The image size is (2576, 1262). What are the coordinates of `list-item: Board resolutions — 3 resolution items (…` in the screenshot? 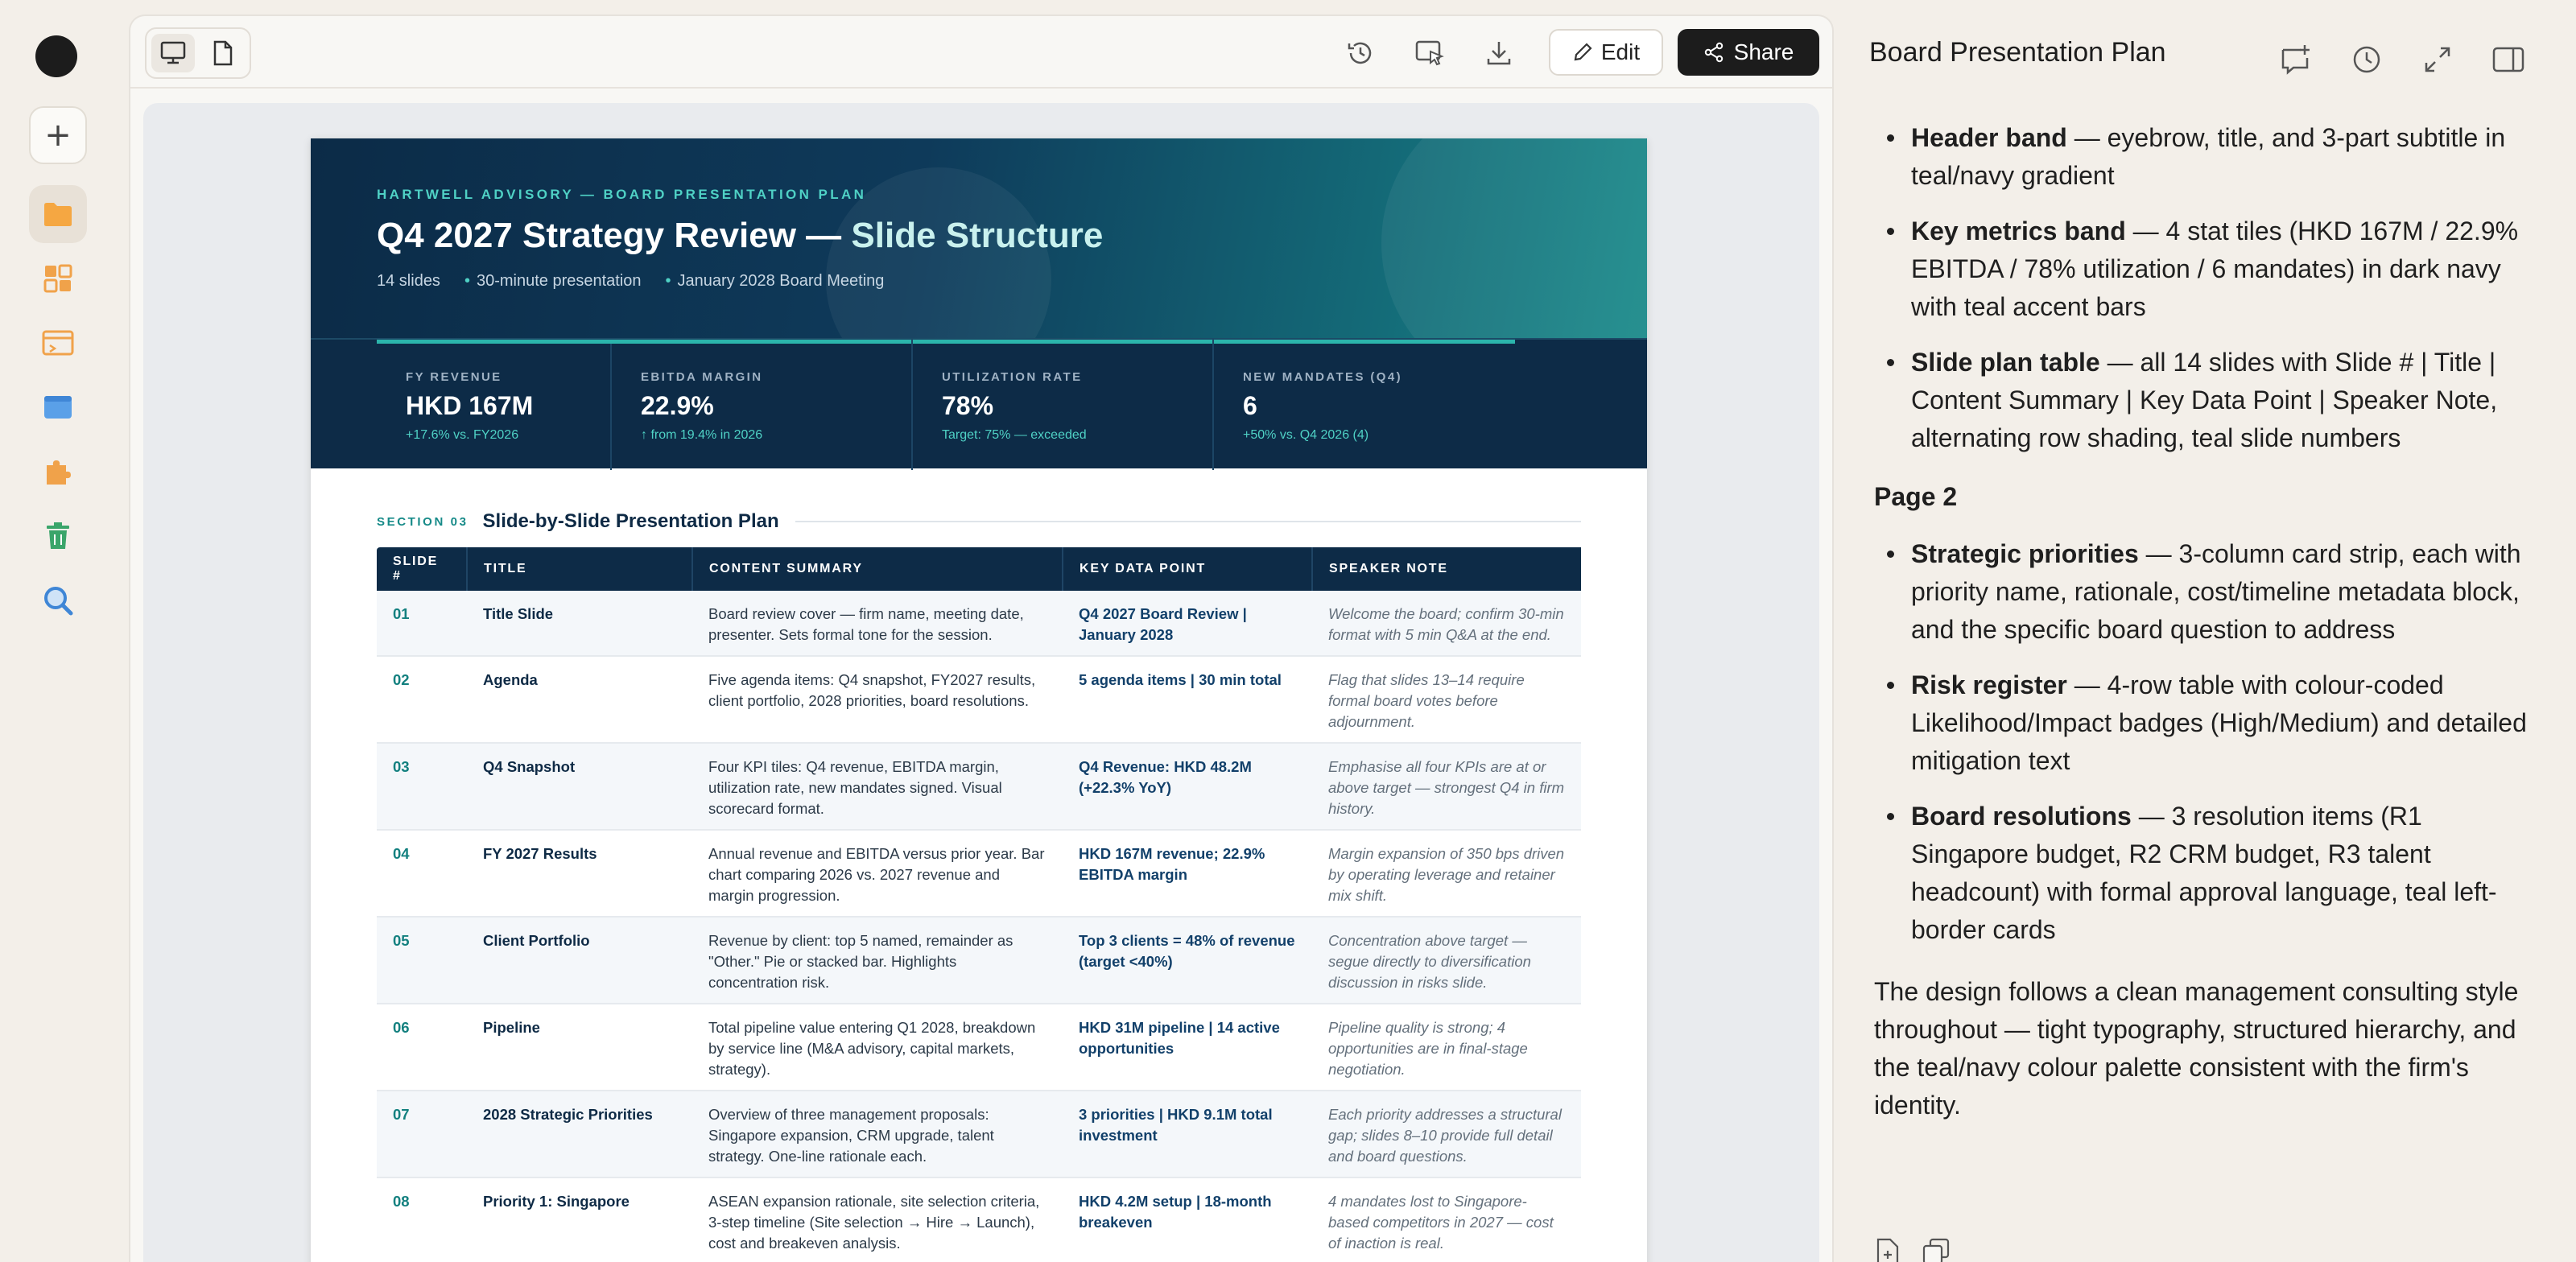 It's located at (2208, 873).